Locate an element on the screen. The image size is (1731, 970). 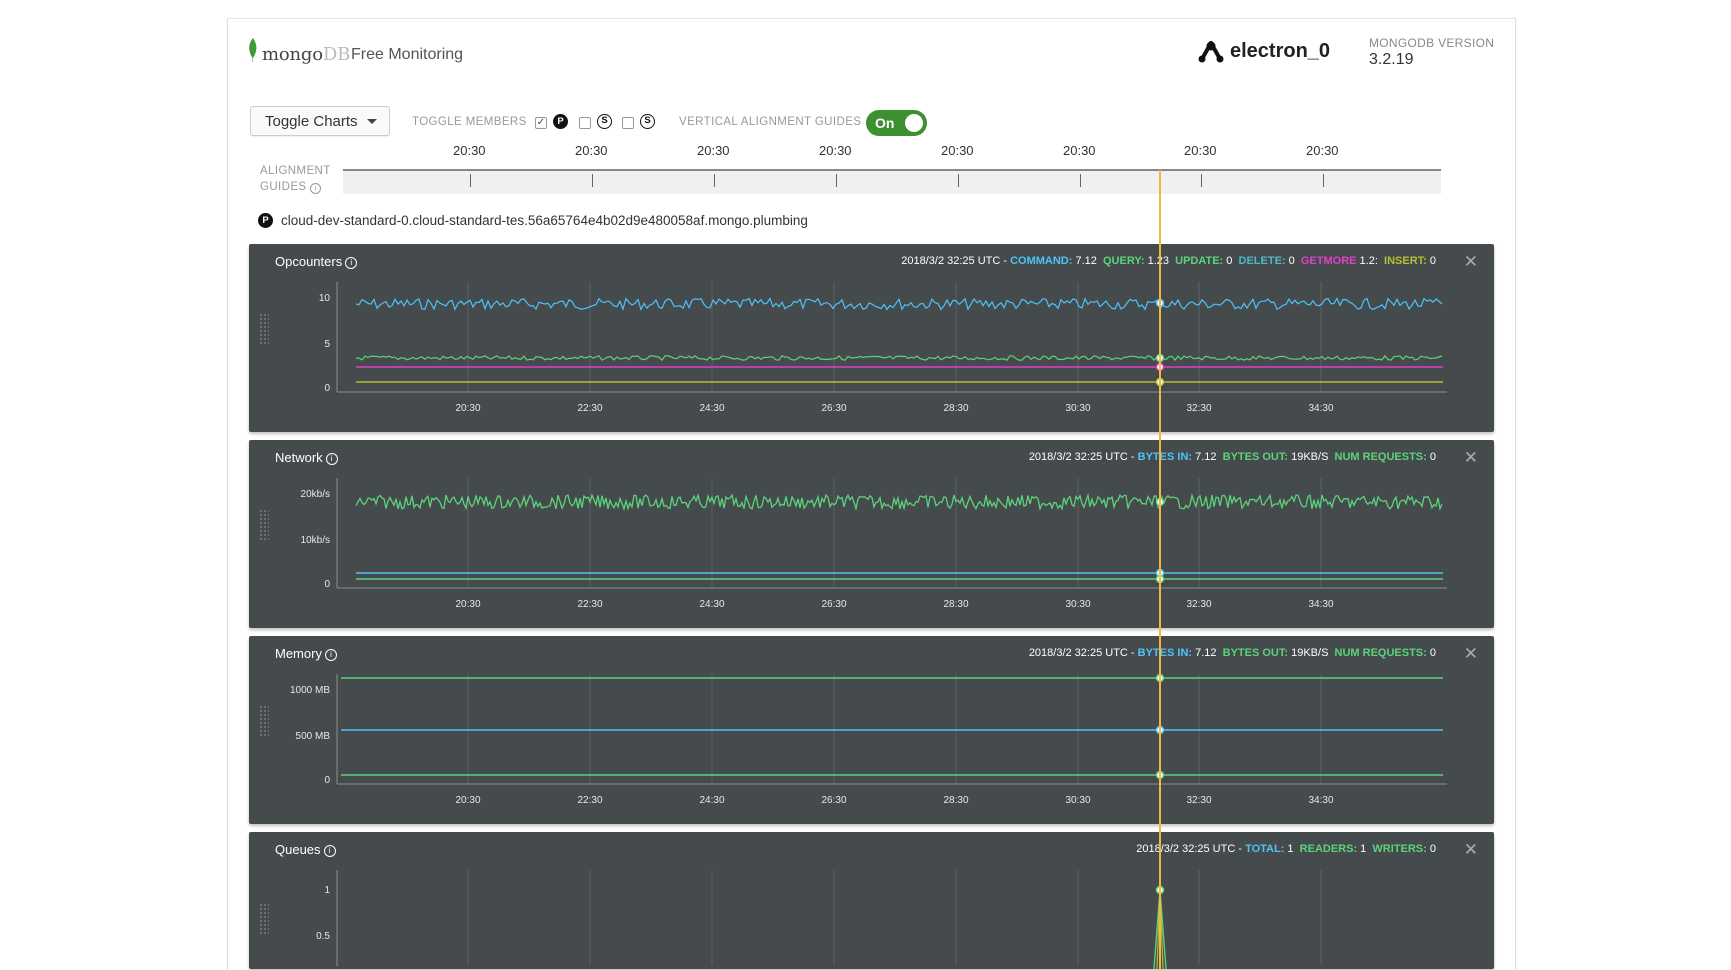
y-tick-label: 10kb/s is located at coordinates (315, 540).